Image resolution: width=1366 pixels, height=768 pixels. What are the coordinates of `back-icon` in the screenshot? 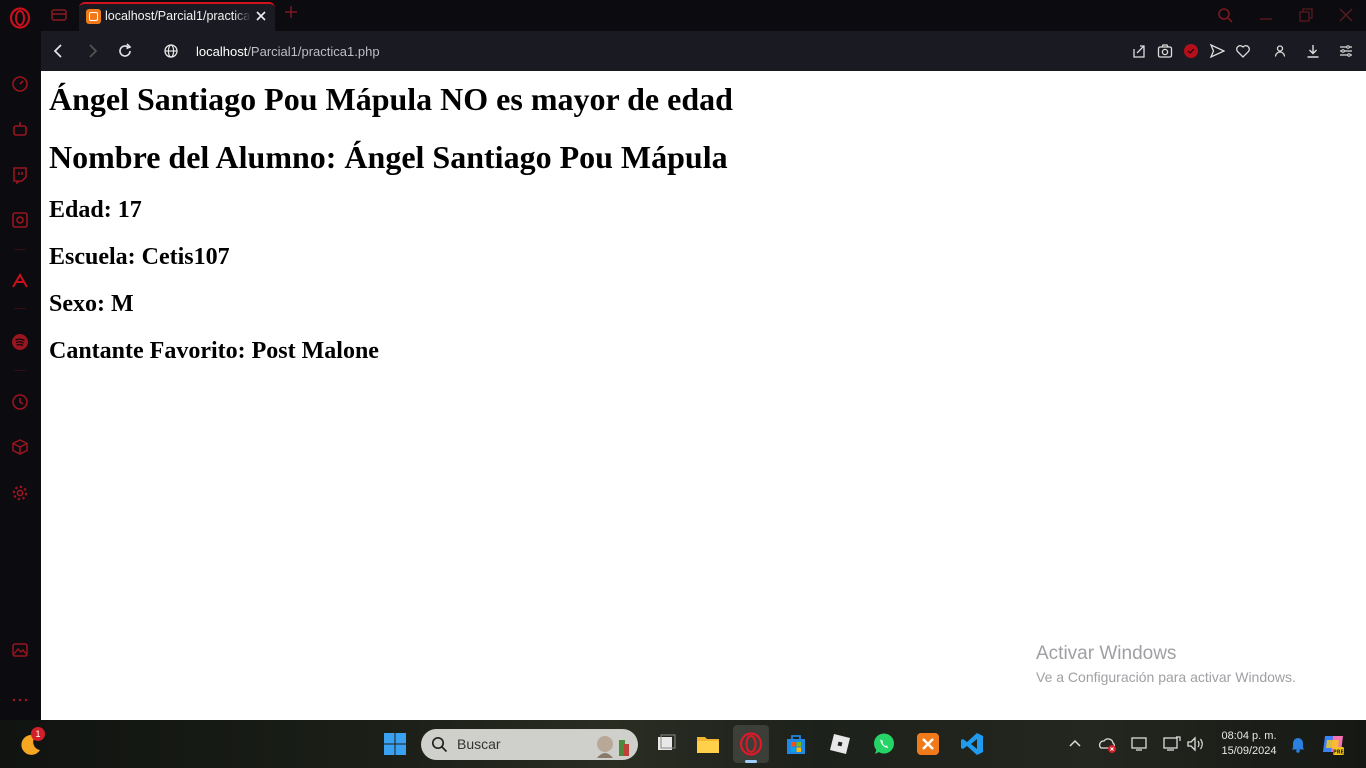 It's located at (59, 51).